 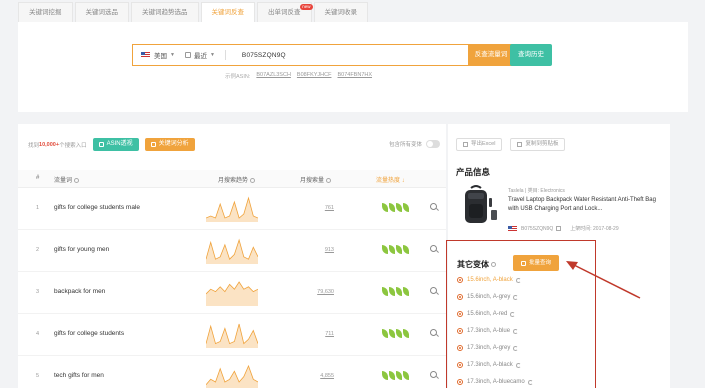 I want to click on example-asin-link: B08FKYJHCF, so click(x=314, y=76).